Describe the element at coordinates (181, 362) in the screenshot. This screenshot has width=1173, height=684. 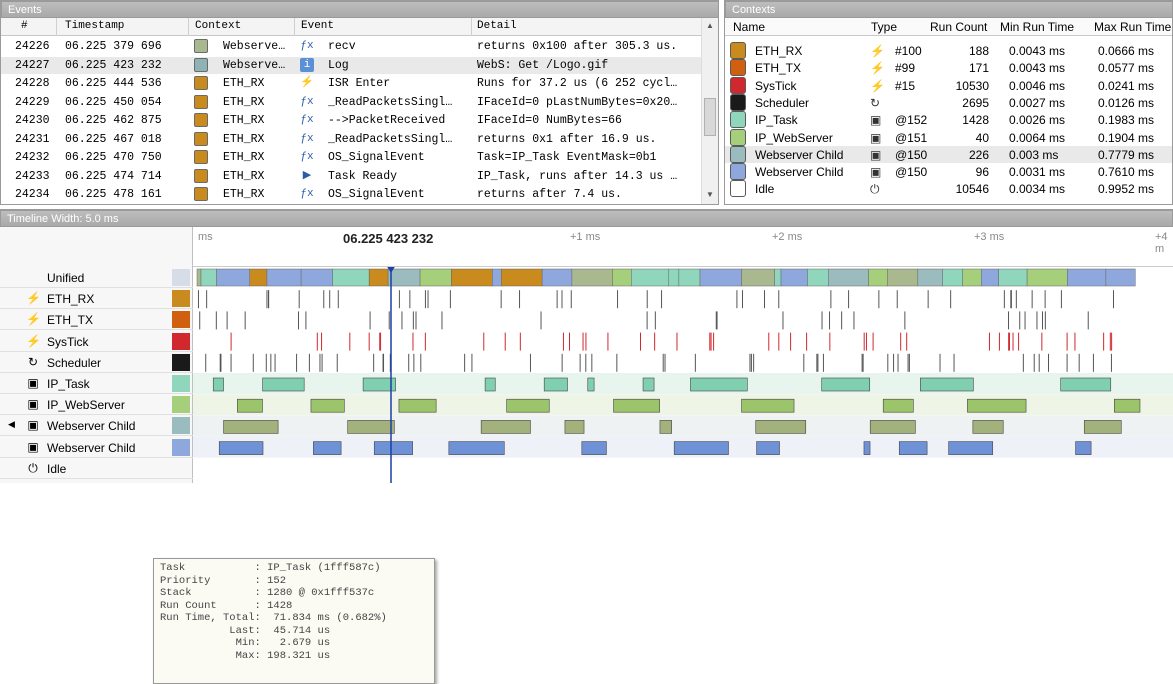
I see `row-color-swatch` at that location.